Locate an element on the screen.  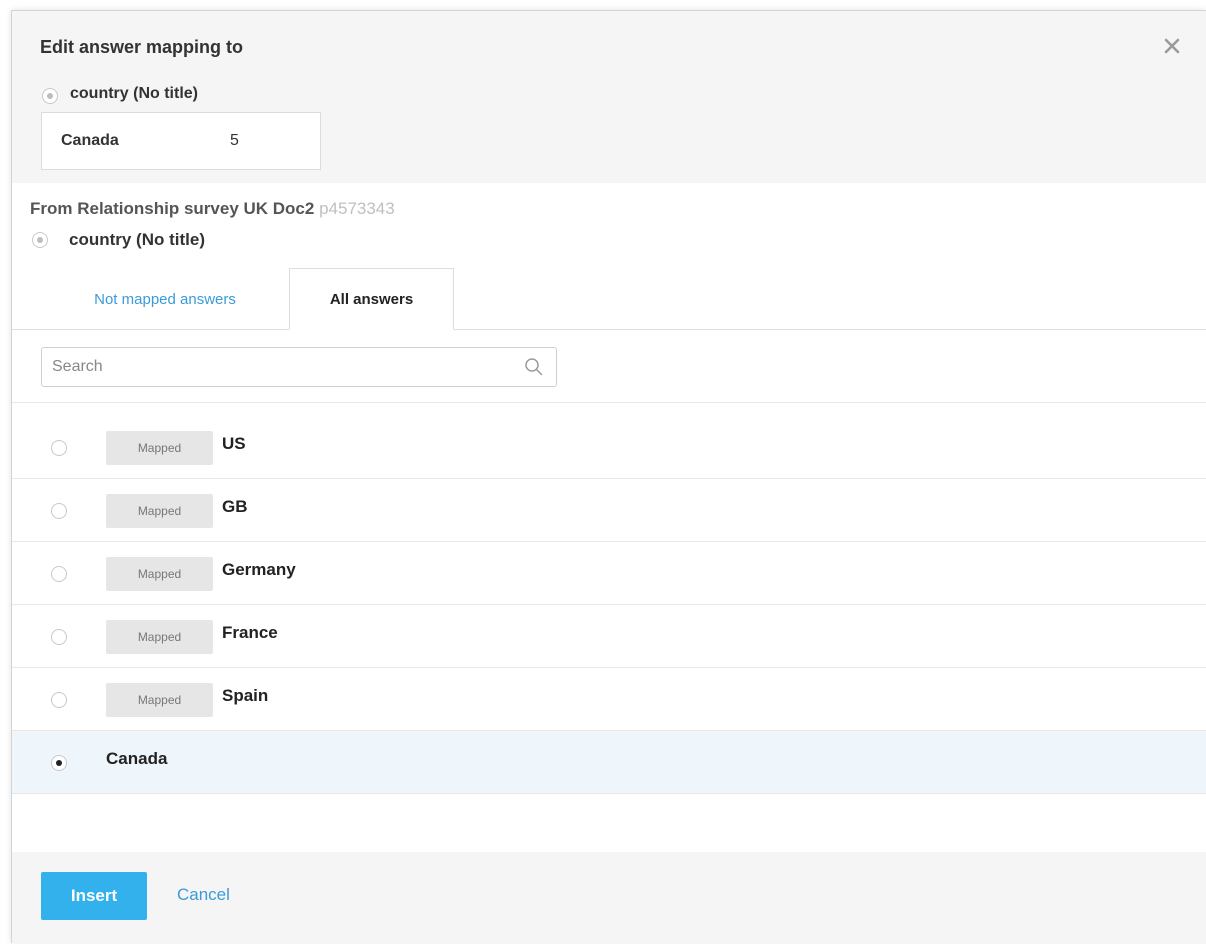
answer-label: US is located at coordinates (234, 443).